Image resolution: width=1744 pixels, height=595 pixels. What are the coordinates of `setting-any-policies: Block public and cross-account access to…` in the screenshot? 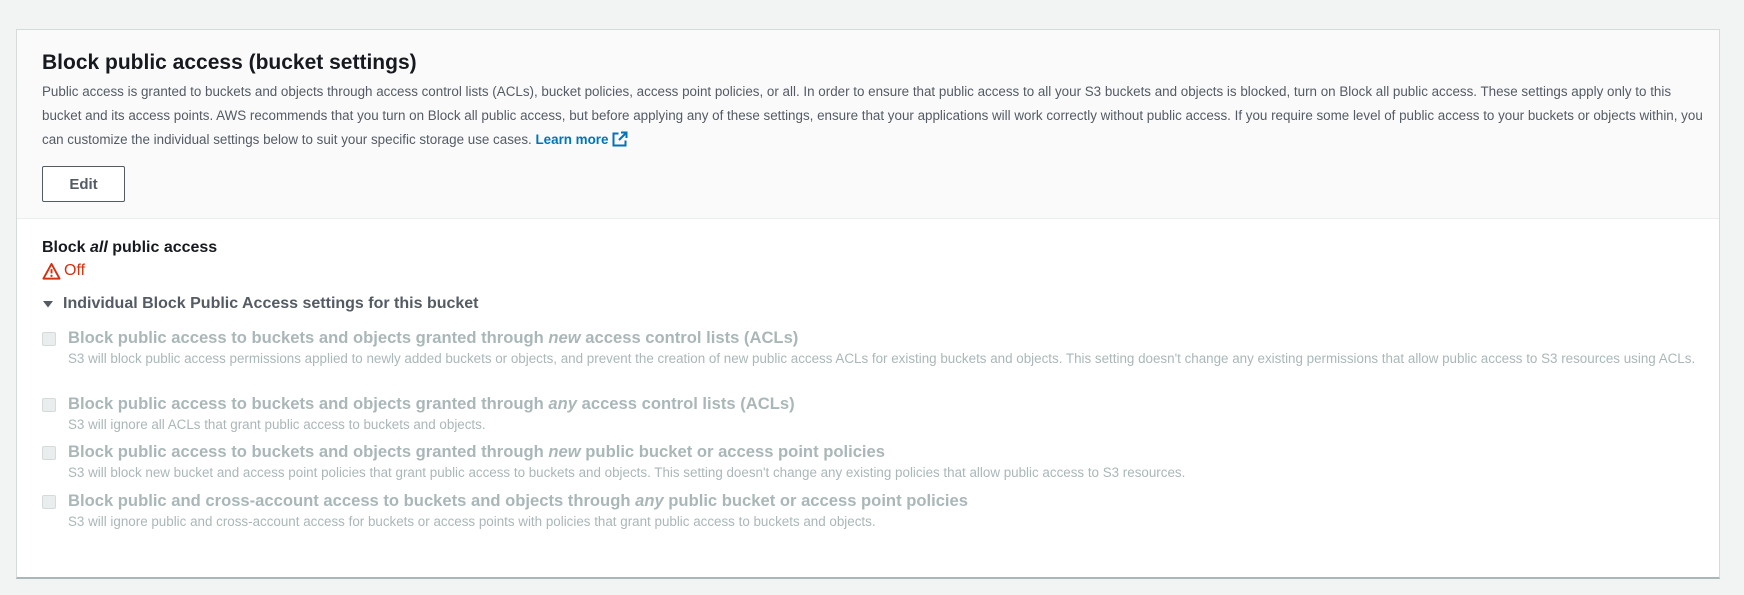 It's located at (868, 510).